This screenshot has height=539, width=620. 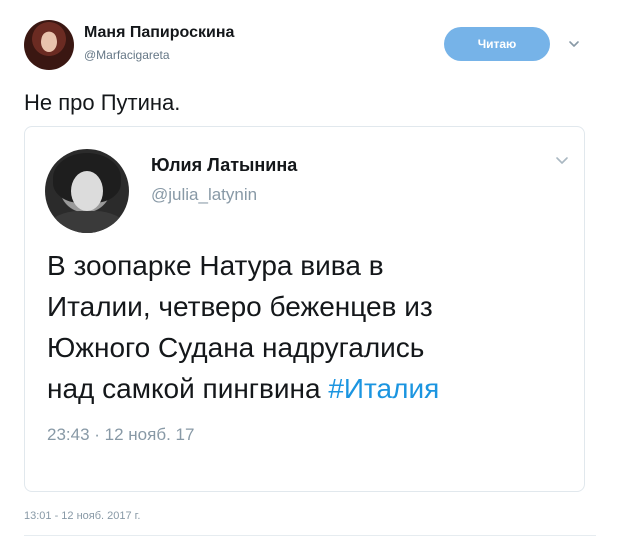 I want to click on quoted-text-line: Италии, четверо беженцев из, so click(x=240, y=306).